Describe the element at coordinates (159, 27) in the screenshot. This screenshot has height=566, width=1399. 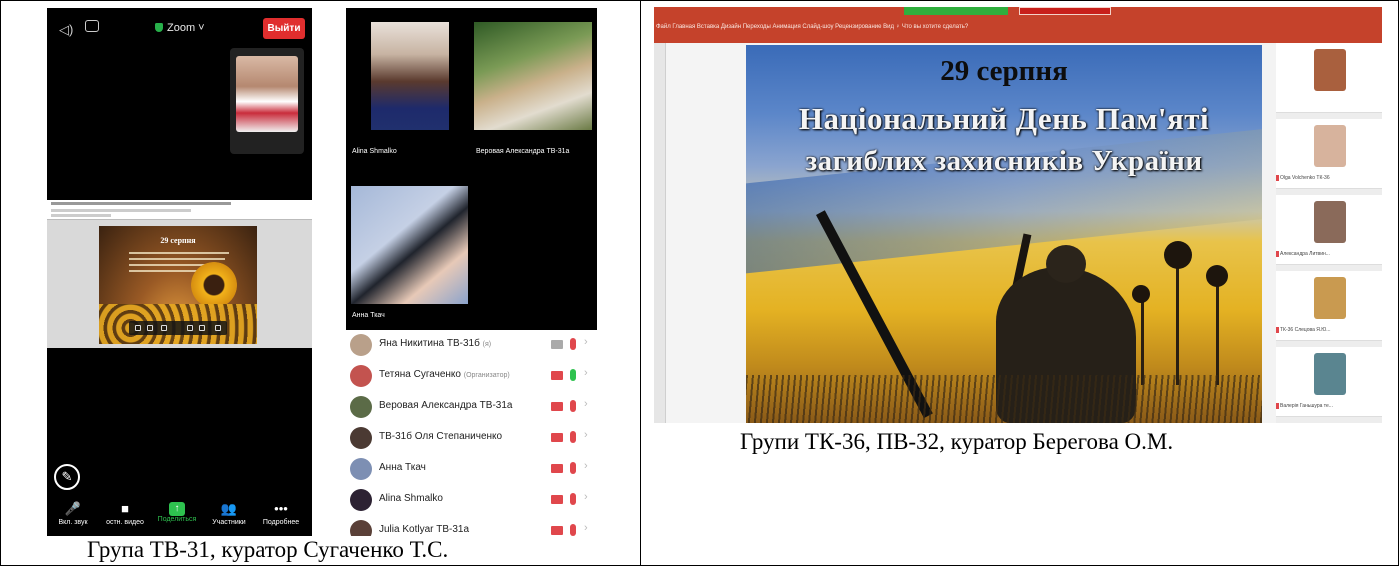
I see `shield-icon` at that location.